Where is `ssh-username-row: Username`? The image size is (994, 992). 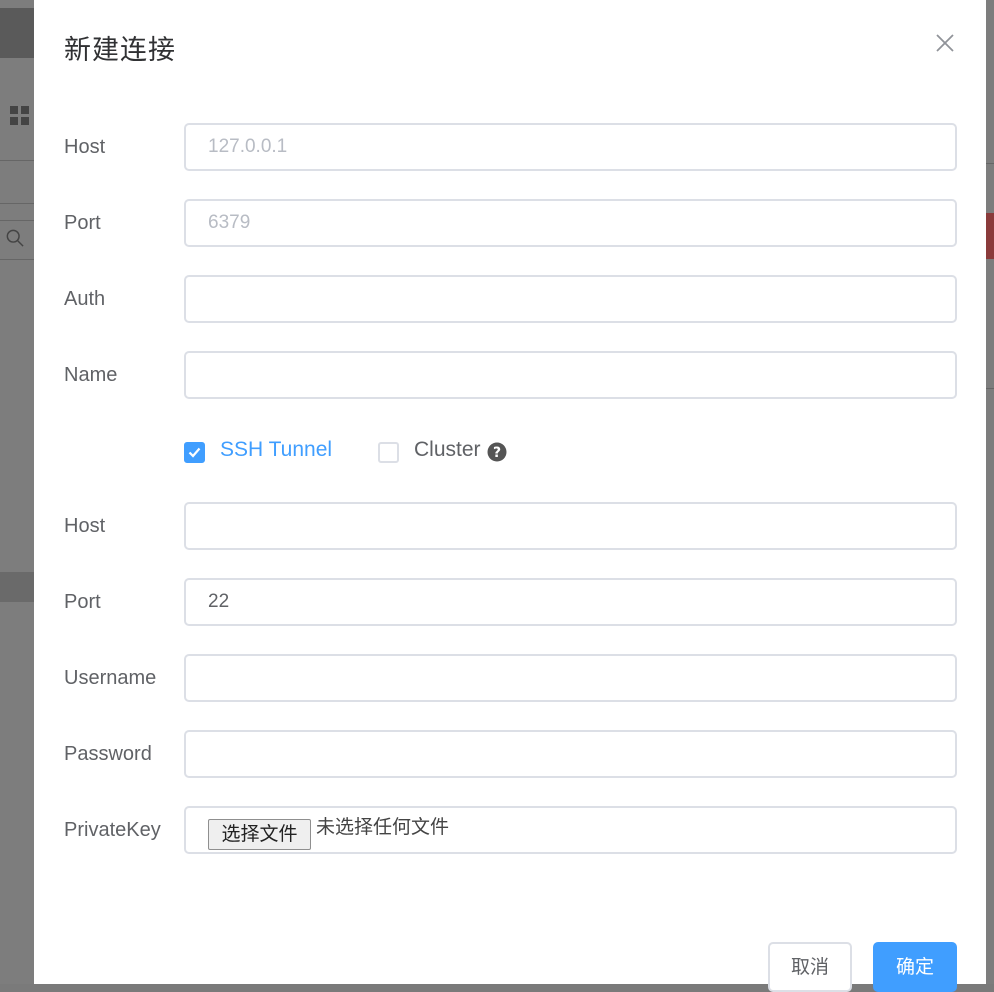
ssh-username-row: Username is located at coordinates (510, 678).